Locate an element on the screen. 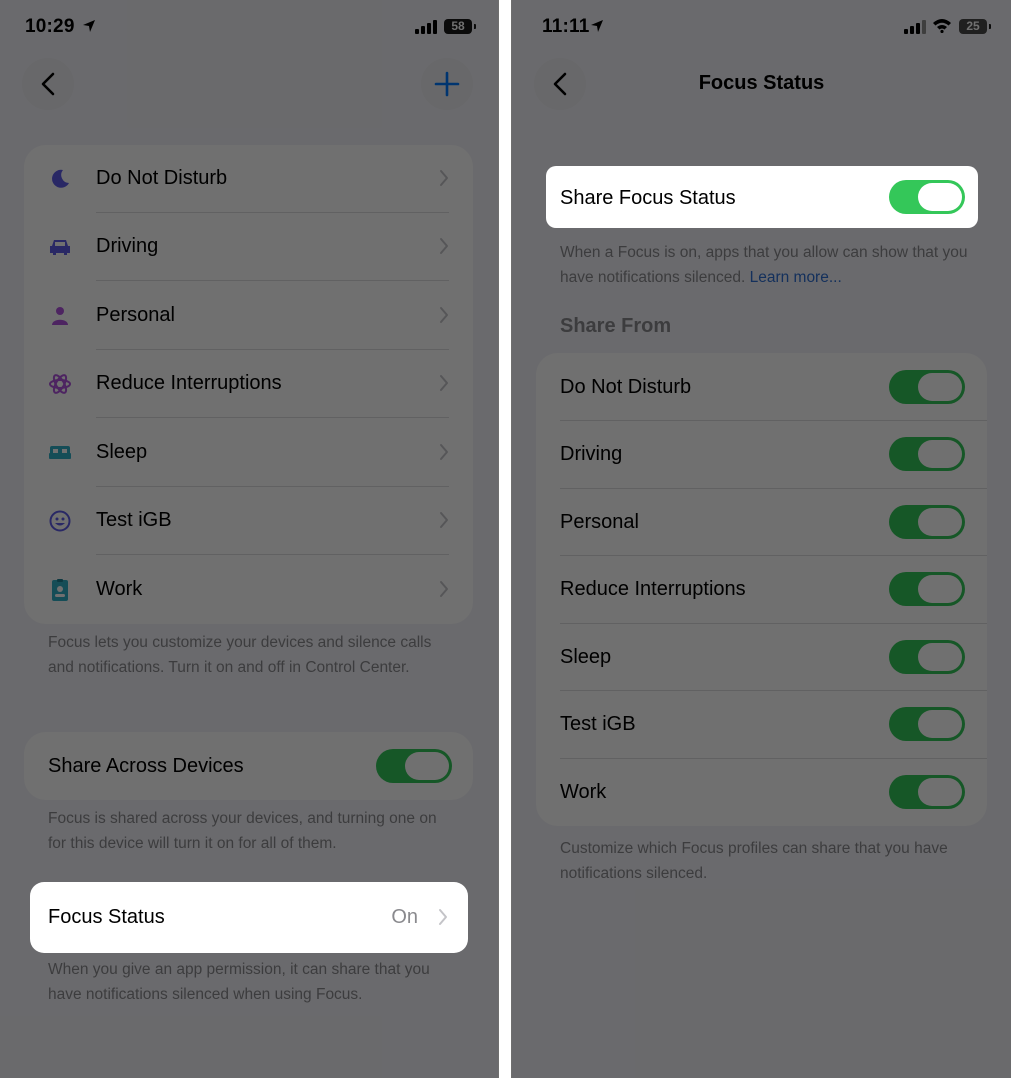 Image resolution: width=1011 pixels, height=1078 pixels. page-title: Focus Status is located at coordinates (761, 83).